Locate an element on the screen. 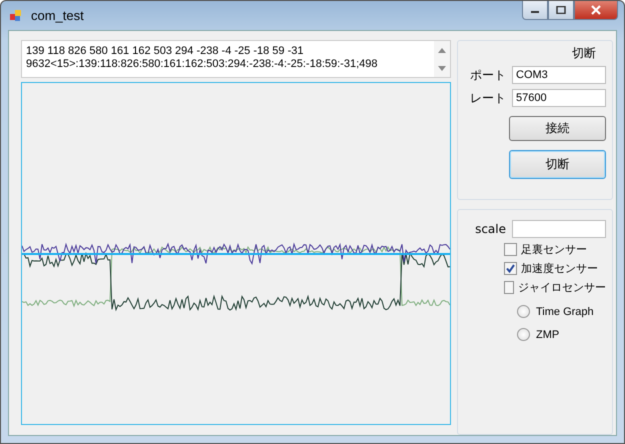 This screenshot has height=444, width=625. checkbox-label: ジャイロセンサー is located at coordinates (562, 287).